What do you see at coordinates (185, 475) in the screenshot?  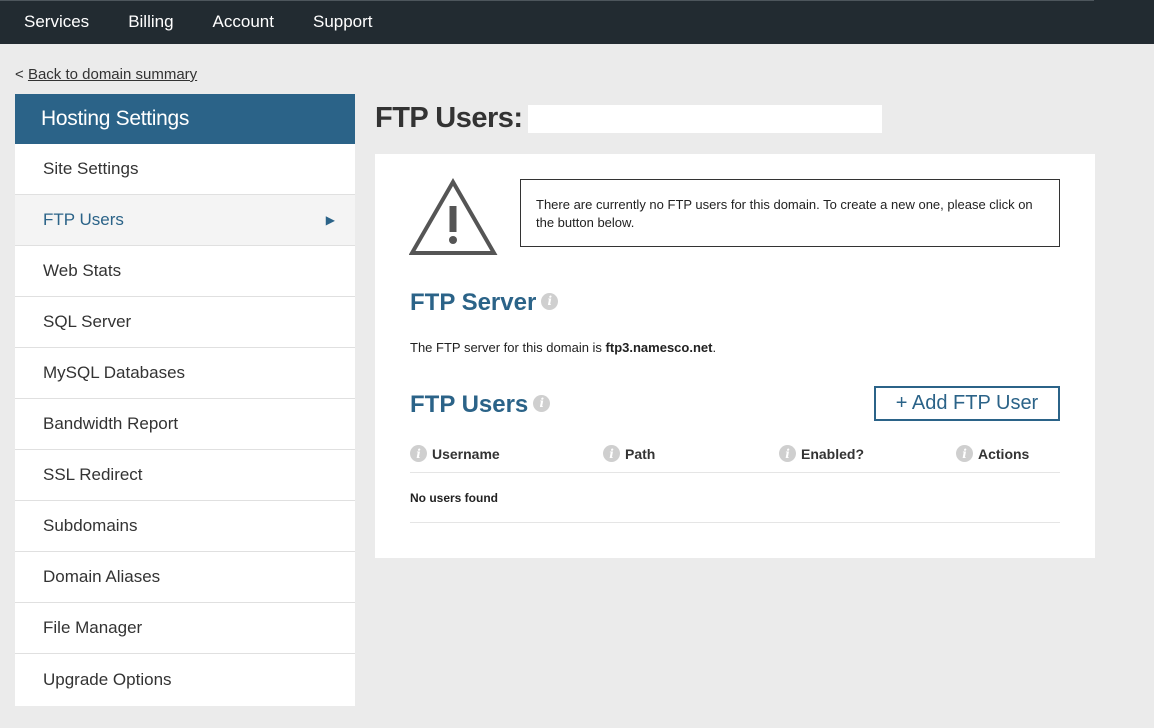 I see `sidebar-item-ssl-redirect: SSL Redirect` at bounding box center [185, 475].